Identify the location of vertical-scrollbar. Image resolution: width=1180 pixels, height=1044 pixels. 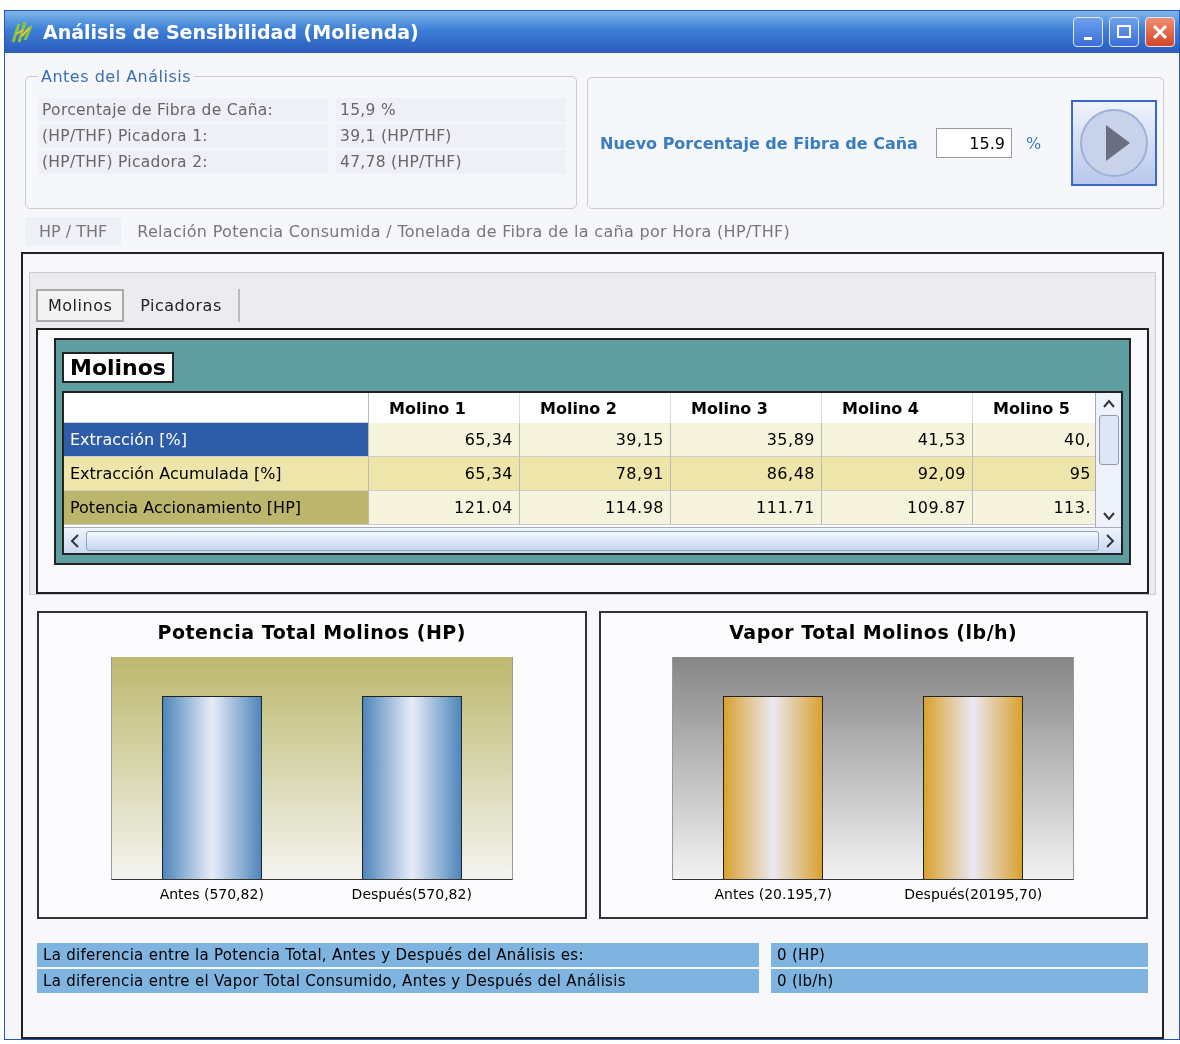
(1108, 460).